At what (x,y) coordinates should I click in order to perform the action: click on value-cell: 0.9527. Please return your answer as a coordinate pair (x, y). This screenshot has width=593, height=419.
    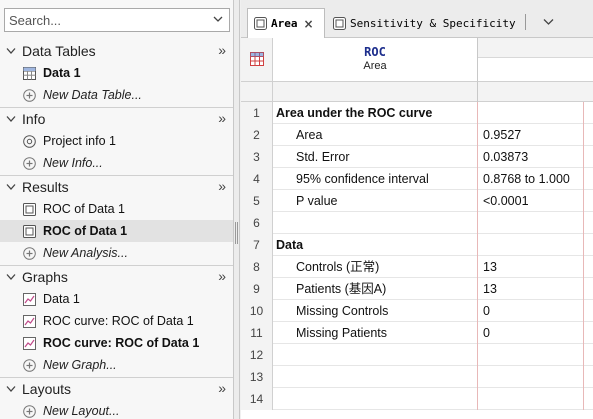
    Looking at the image, I should click on (531, 135).